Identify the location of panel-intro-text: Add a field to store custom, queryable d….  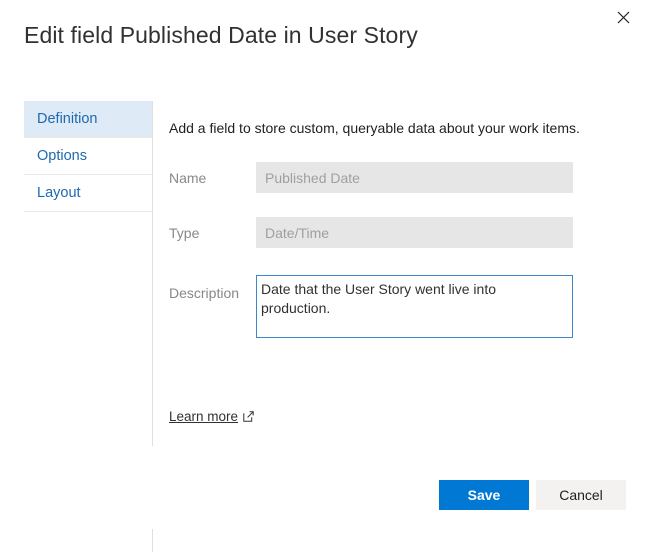
(374, 128).